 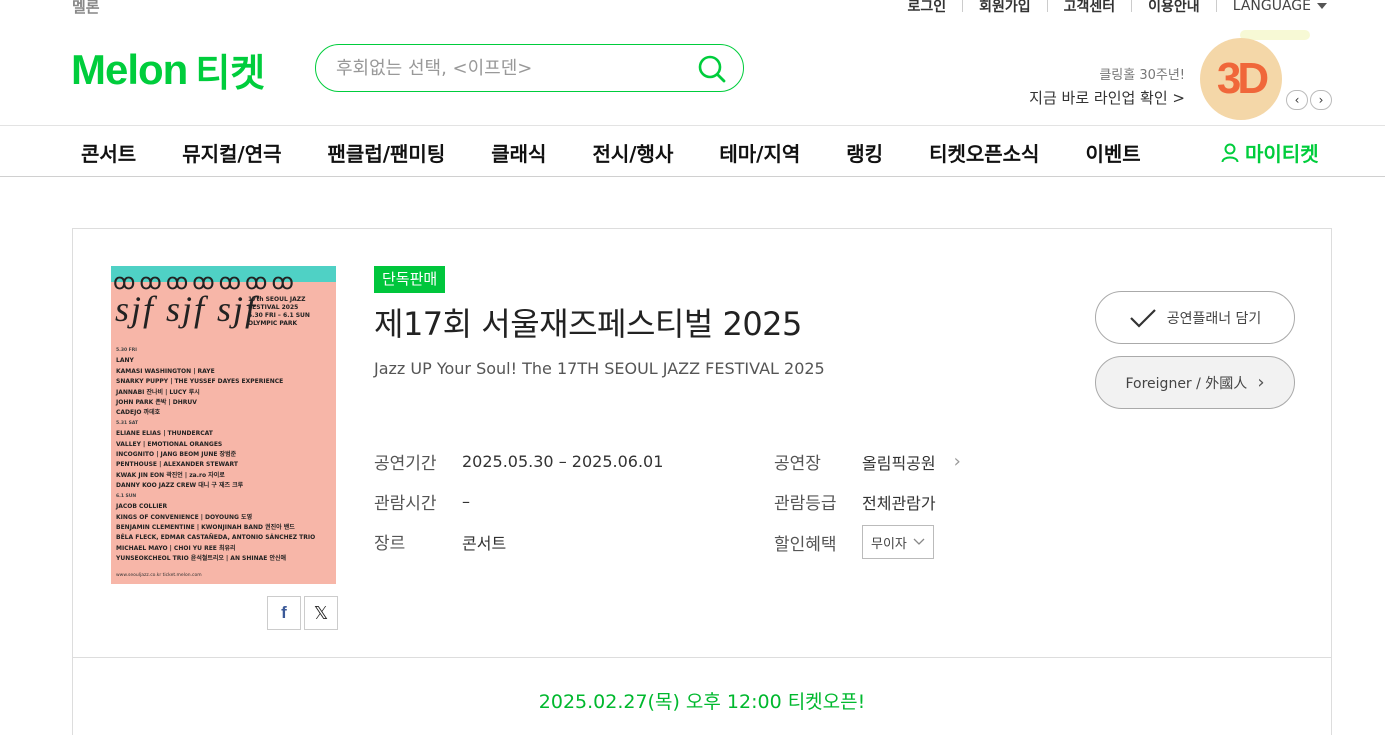 What do you see at coordinates (855, 502) in the screenshot?
I see `info-rating: 관람등급 전체관람가` at bounding box center [855, 502].